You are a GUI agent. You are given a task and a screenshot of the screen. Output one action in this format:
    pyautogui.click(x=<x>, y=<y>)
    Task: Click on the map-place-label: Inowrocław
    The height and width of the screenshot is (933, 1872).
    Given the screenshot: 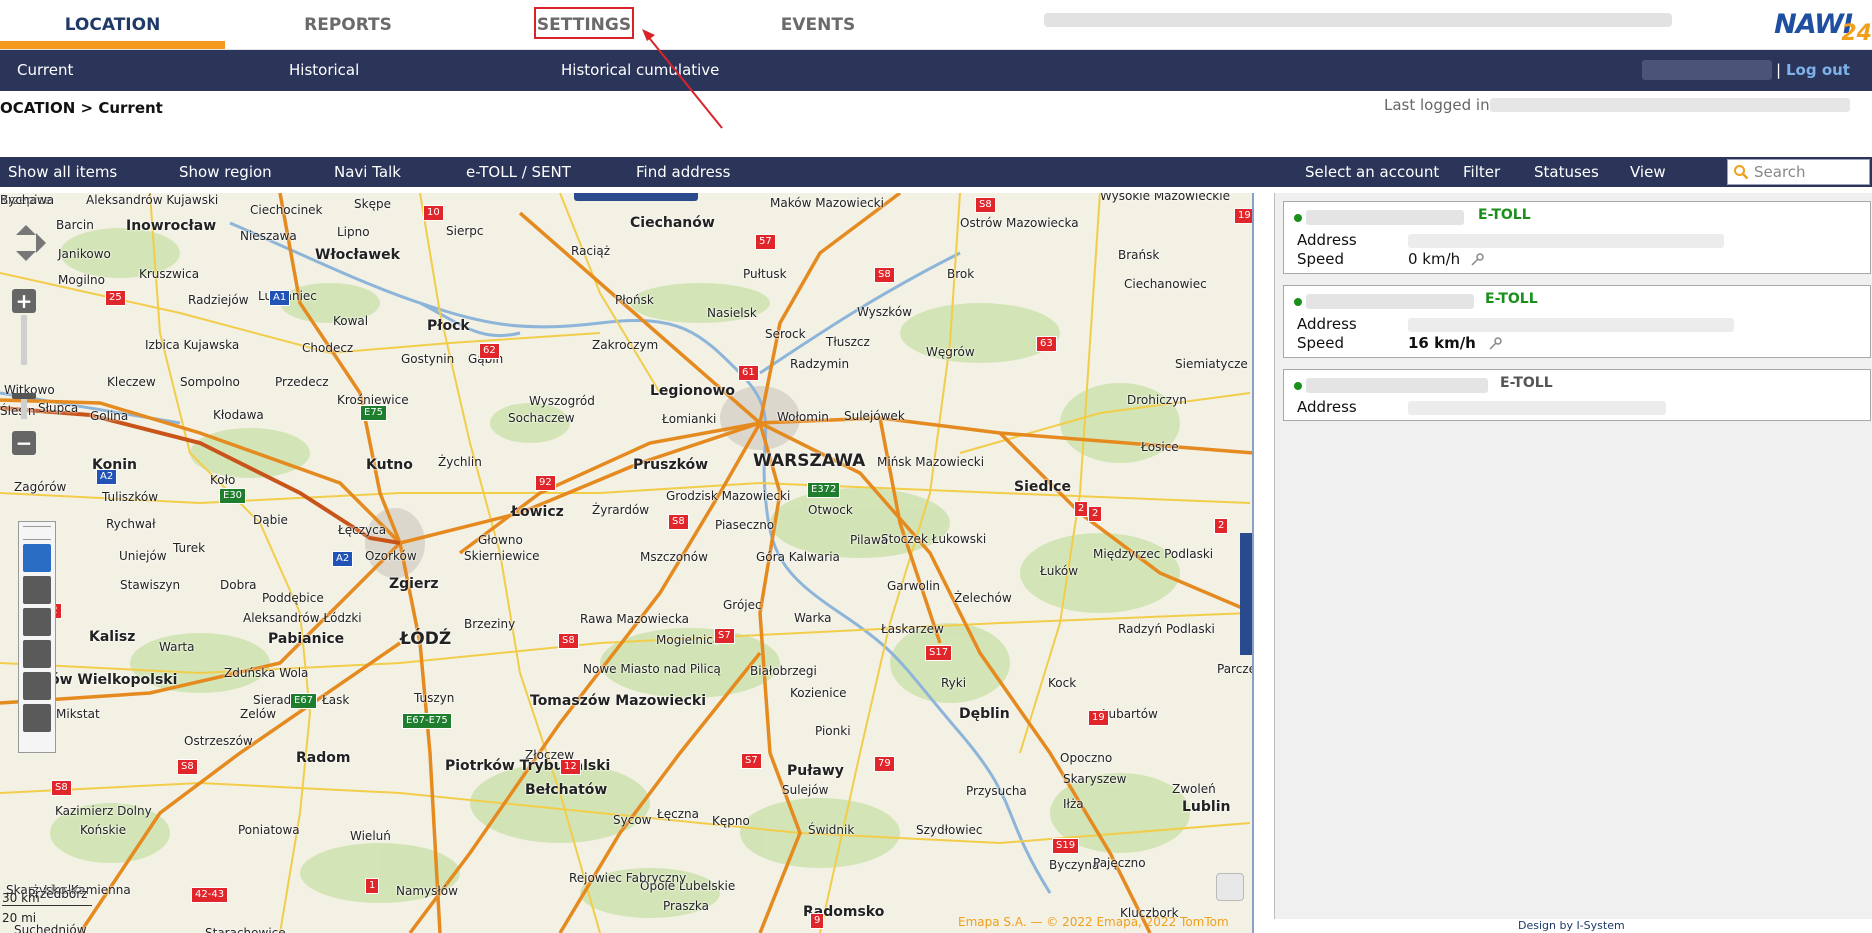 What is the action you would take?
    pyautogui.click(x=171, y=226)
    